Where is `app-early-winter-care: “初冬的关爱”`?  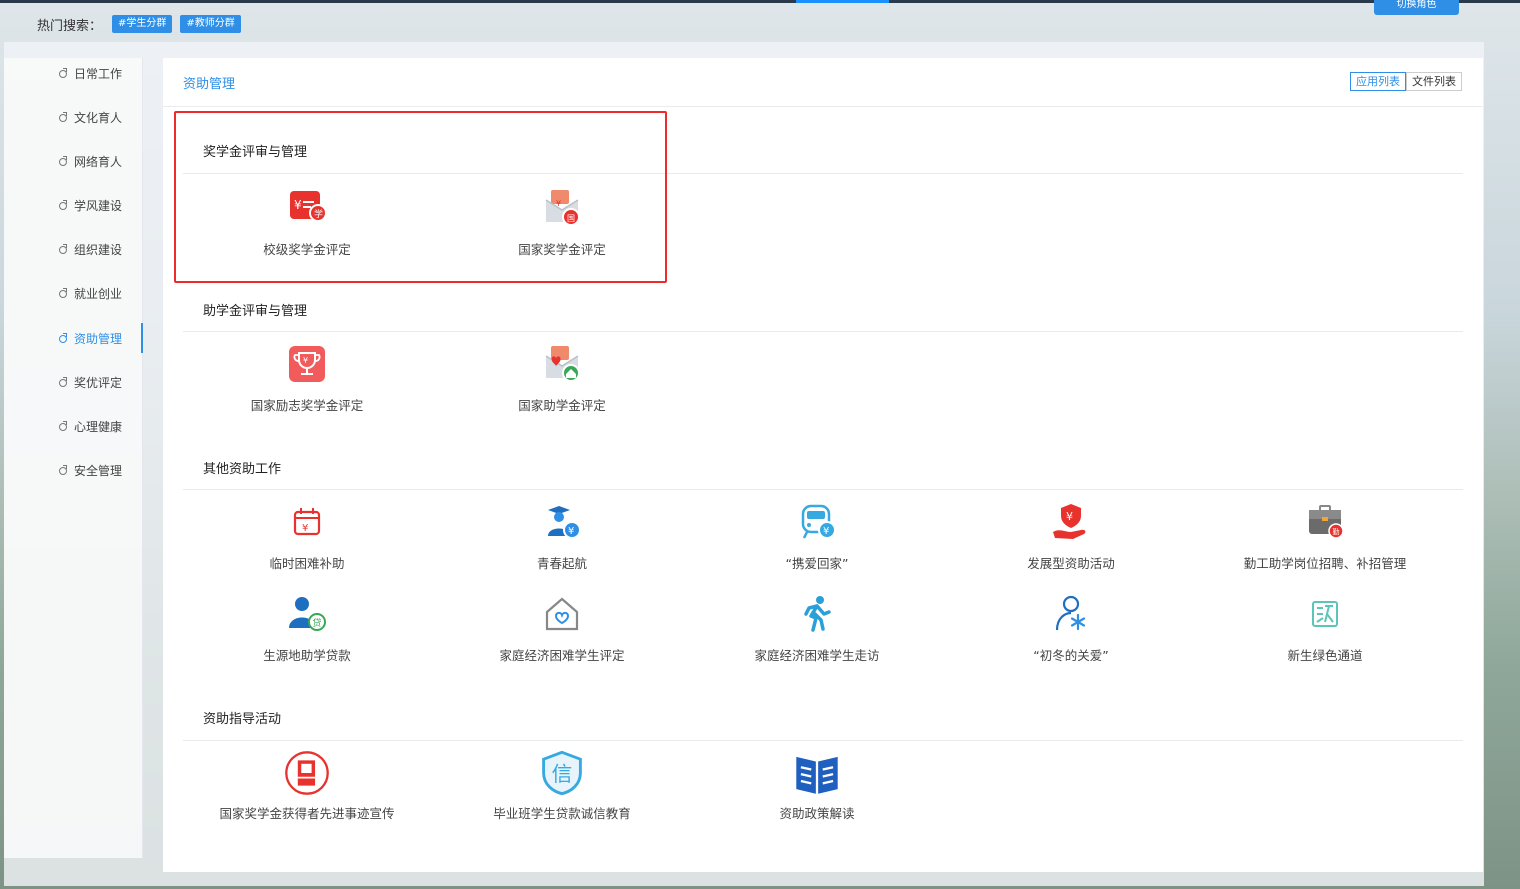 app-early-winter-care: “初冬的关爱” is located at coordinates (1071, 634).